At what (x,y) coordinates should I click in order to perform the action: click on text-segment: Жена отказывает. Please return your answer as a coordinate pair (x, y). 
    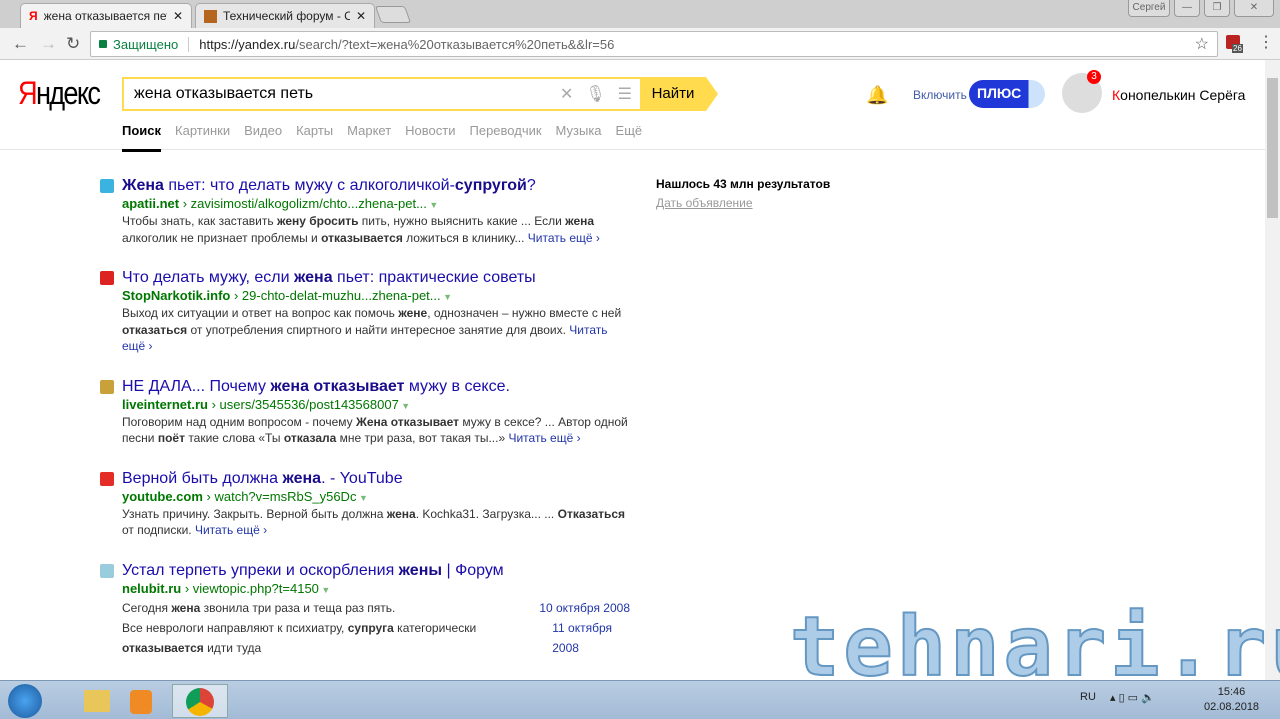
    Looking at the image, I should click on (407, 421).